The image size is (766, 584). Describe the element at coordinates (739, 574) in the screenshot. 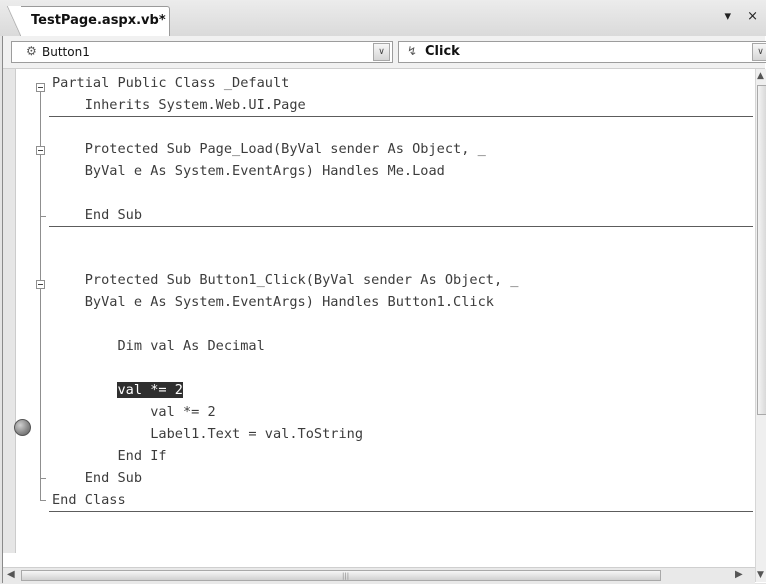

I see `scroll-right-icon: ▶` at that location.